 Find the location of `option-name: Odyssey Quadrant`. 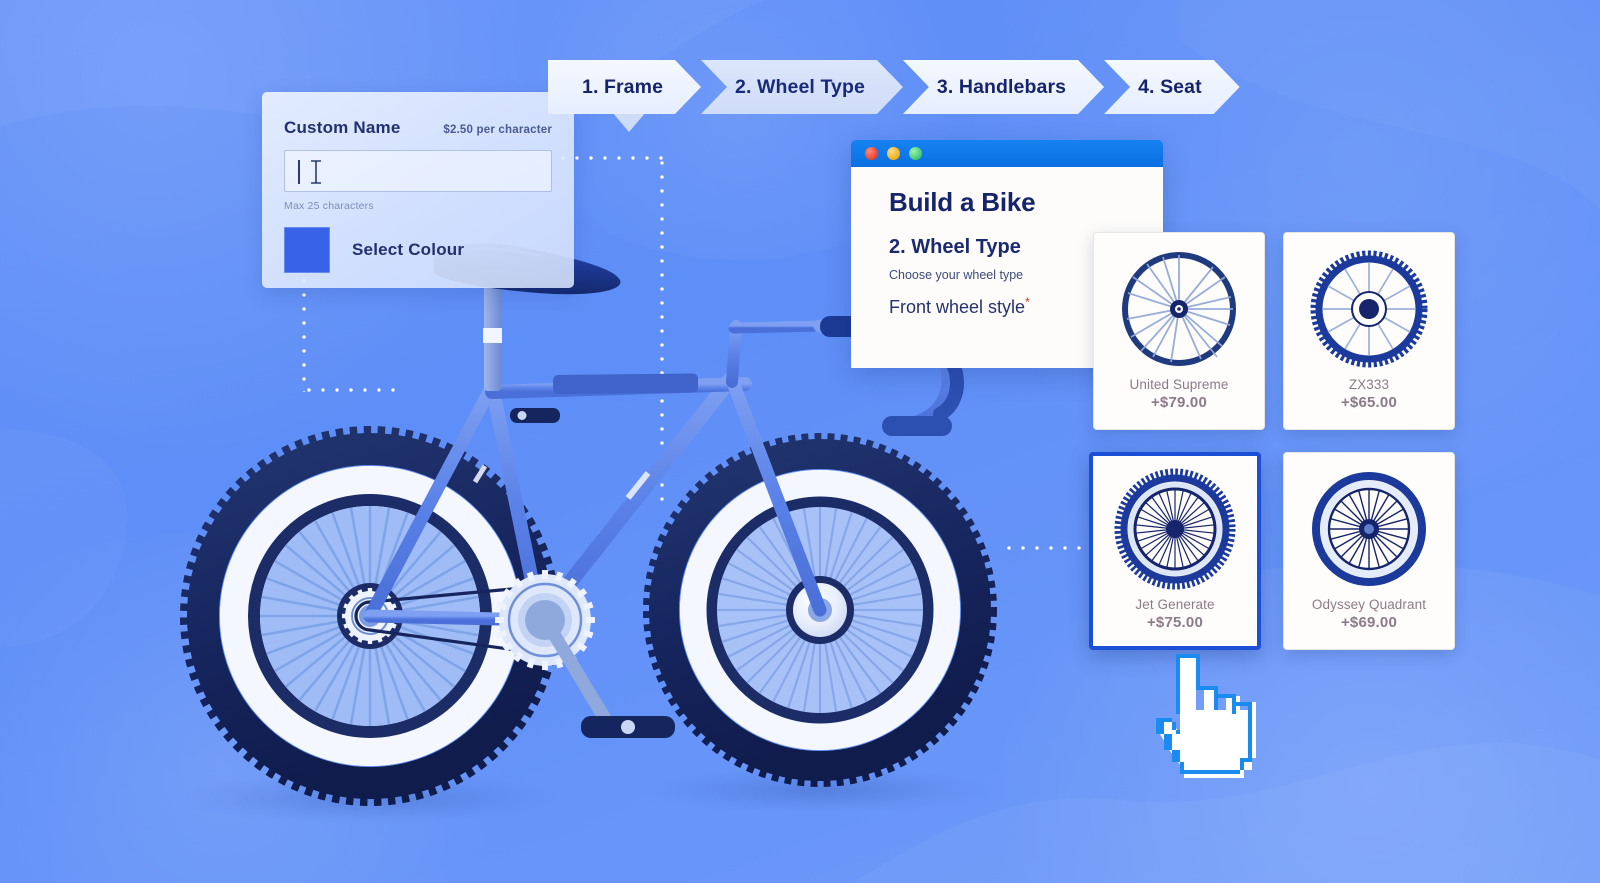

option-name: Odyssey Quadrant is located at coordinates (1369, 604).